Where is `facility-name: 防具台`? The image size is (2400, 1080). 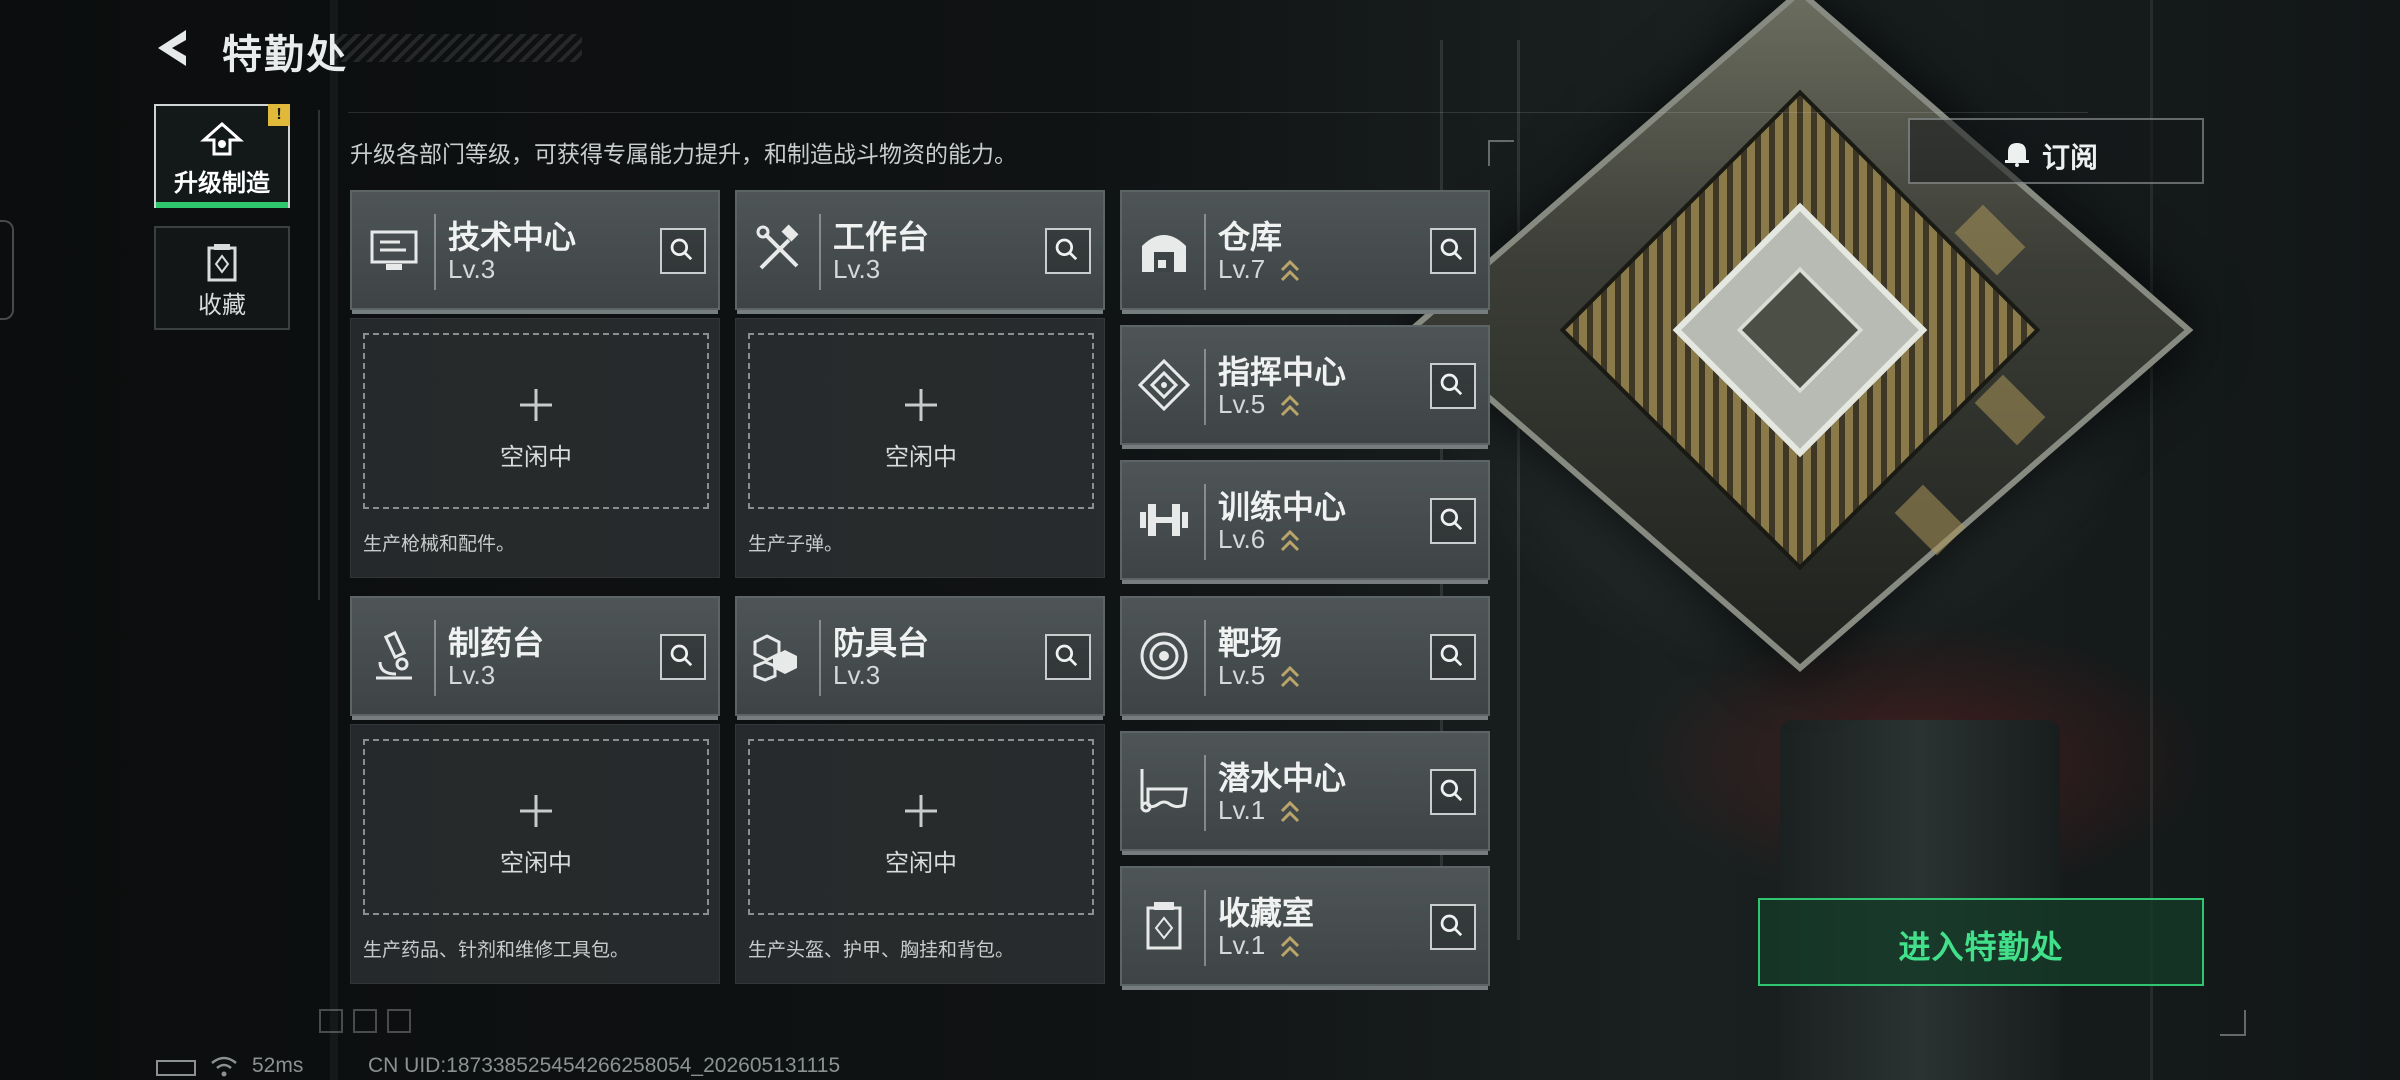
facility-name: 防具台 is located at coordinates (881, 643).